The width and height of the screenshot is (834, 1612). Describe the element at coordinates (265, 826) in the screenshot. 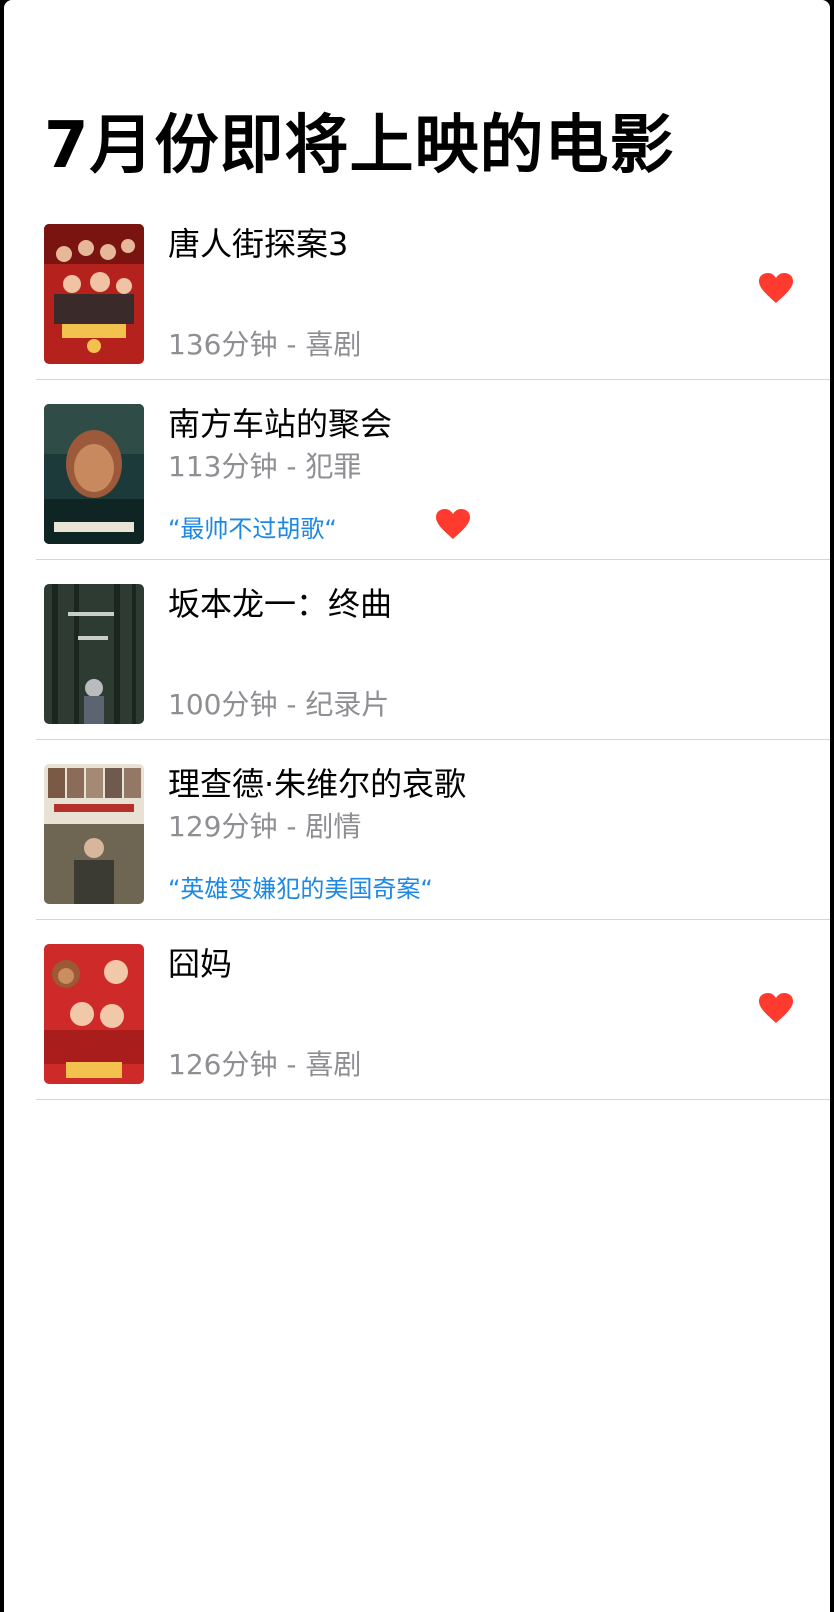

I see `movie-meta: 129分钟 - 剧情` at that location.